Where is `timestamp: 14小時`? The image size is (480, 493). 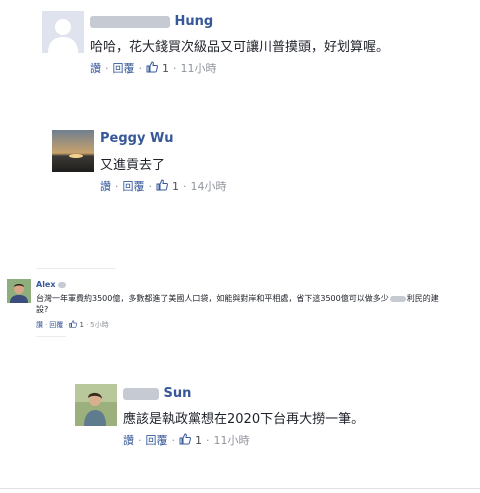 timestamp: 14小時 is located at coordinates (209, 186).